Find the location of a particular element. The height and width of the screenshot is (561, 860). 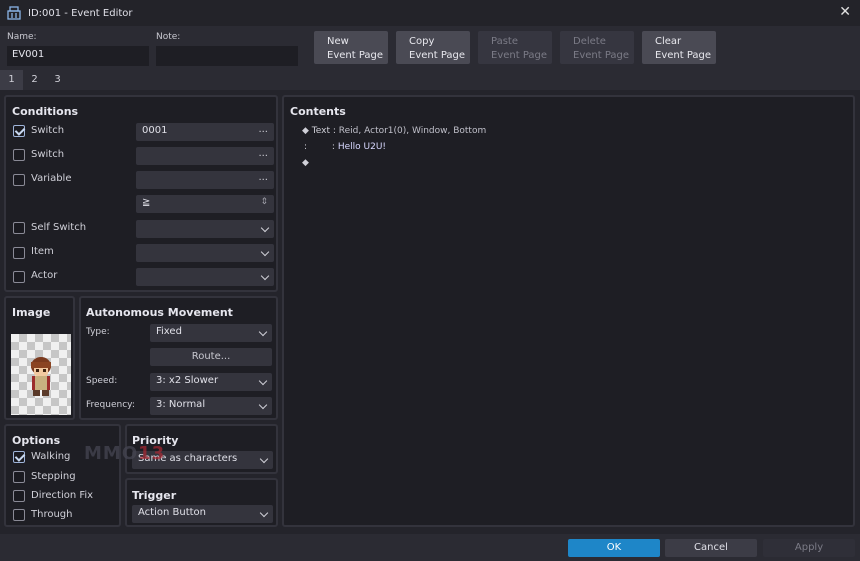

stepping-checkbox is located at coordinates (19, 477).